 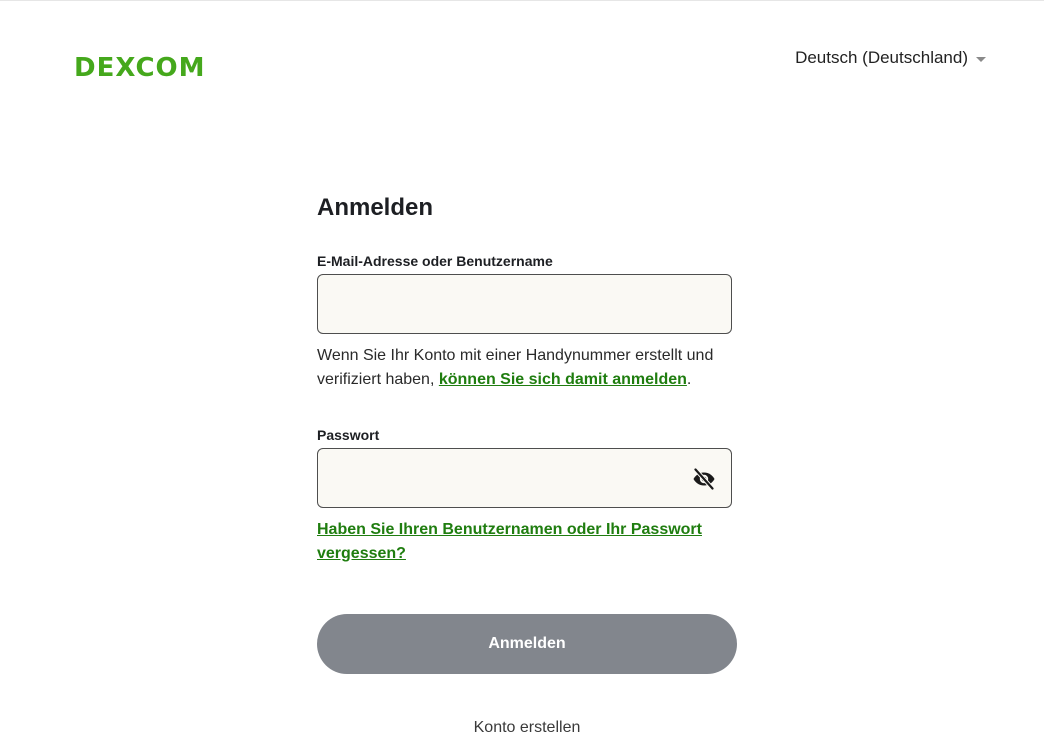 What do you see at coordinates (689, 379) in the screenshot?
I see `phone-login-hint-suffix: .` at bounding box center [689, 379].